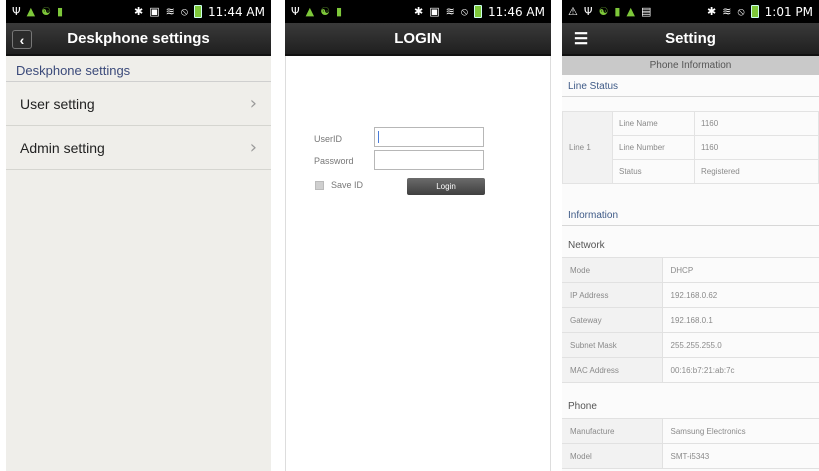 The width and height of the screenshot is (819, 471). What do you see at coordinates (653, 171) in the screenshot?
I see `status-key: Status` at bounding box center [653, 171].